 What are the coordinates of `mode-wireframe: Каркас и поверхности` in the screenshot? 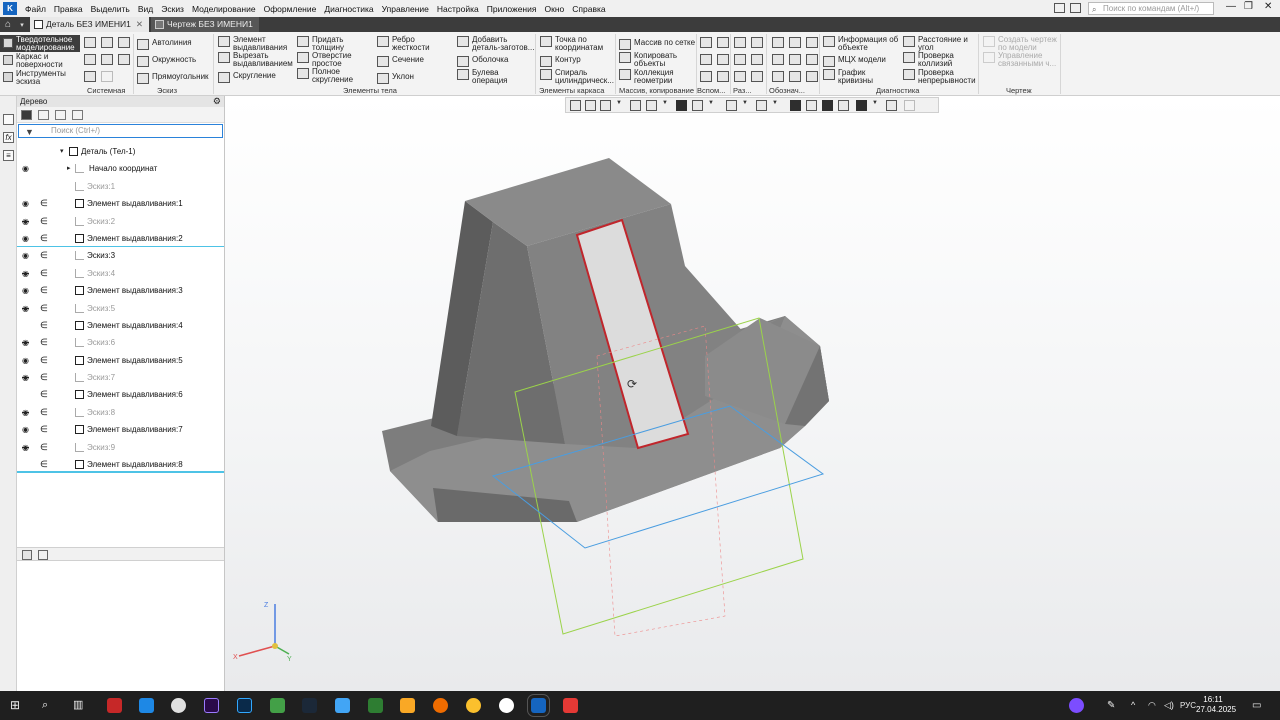 It's located at (40, 60).